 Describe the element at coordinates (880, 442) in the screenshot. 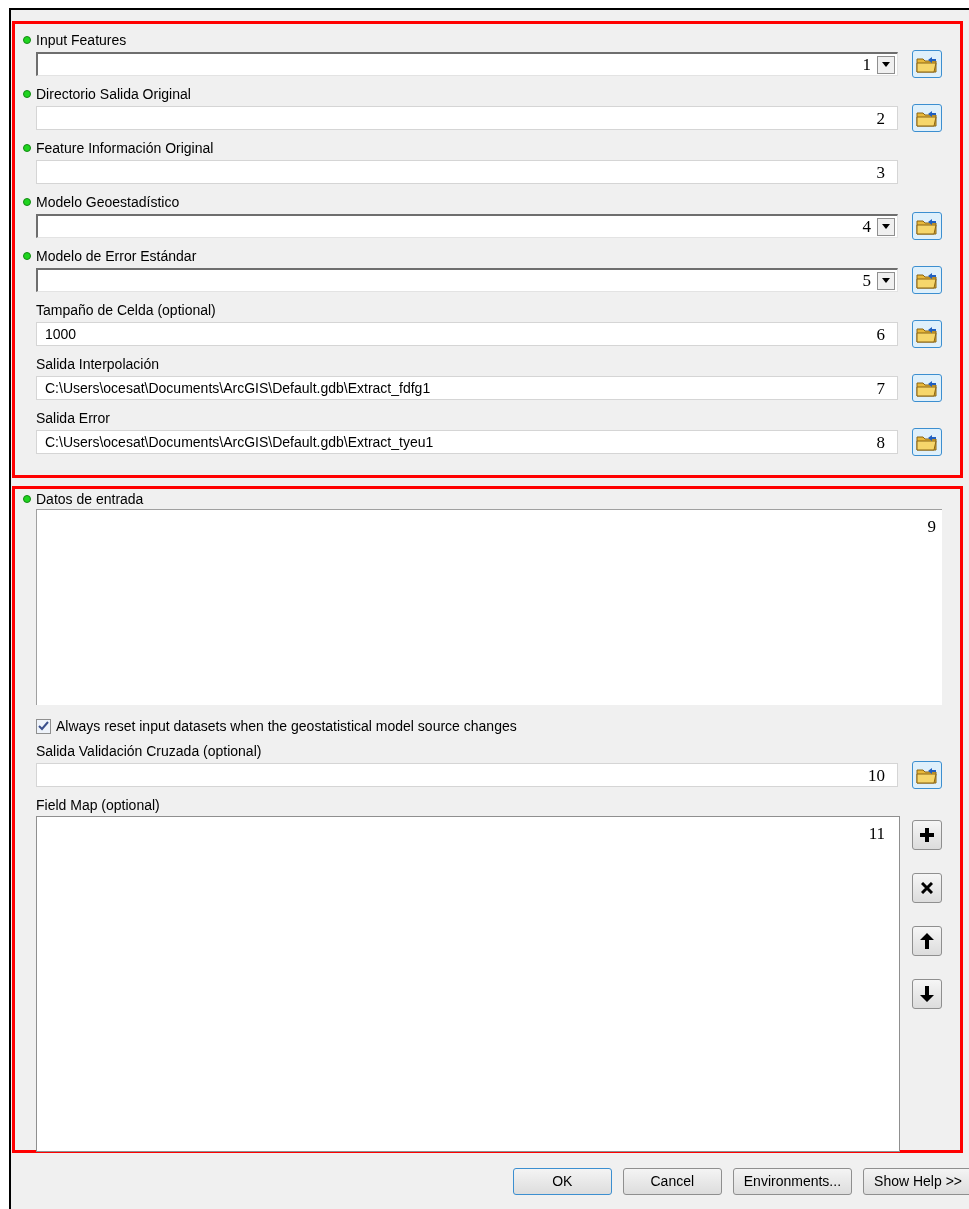

I see `field-number: 8` at that location.